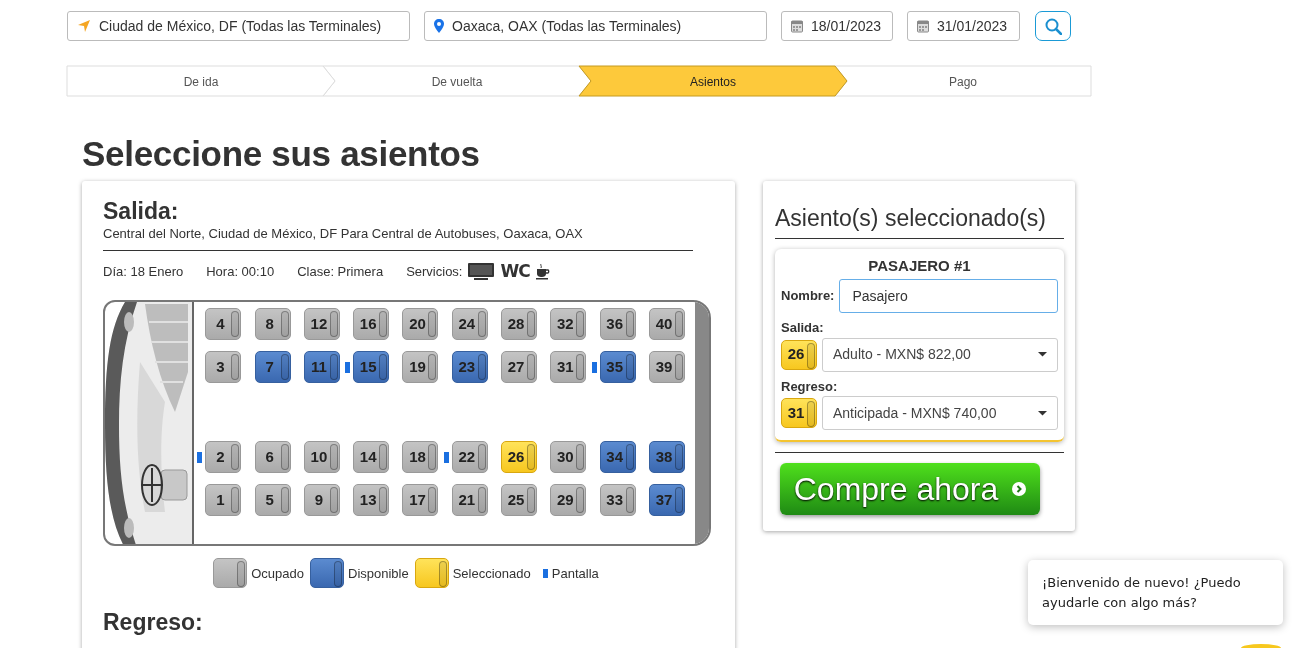  I want to click on fare-select: Adulto - MXN$ 822,00, so click(940, 354).